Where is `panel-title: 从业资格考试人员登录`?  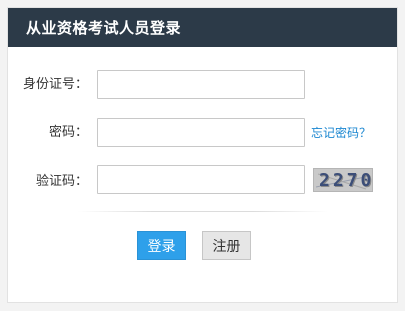
panel-title: 从业资格考试人员登录 is located at coordinates (104, 28).